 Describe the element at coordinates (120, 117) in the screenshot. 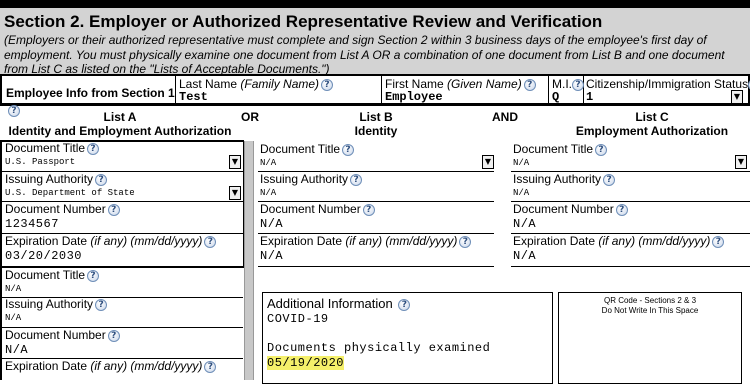

I see `list-a-title: List A` at that location.